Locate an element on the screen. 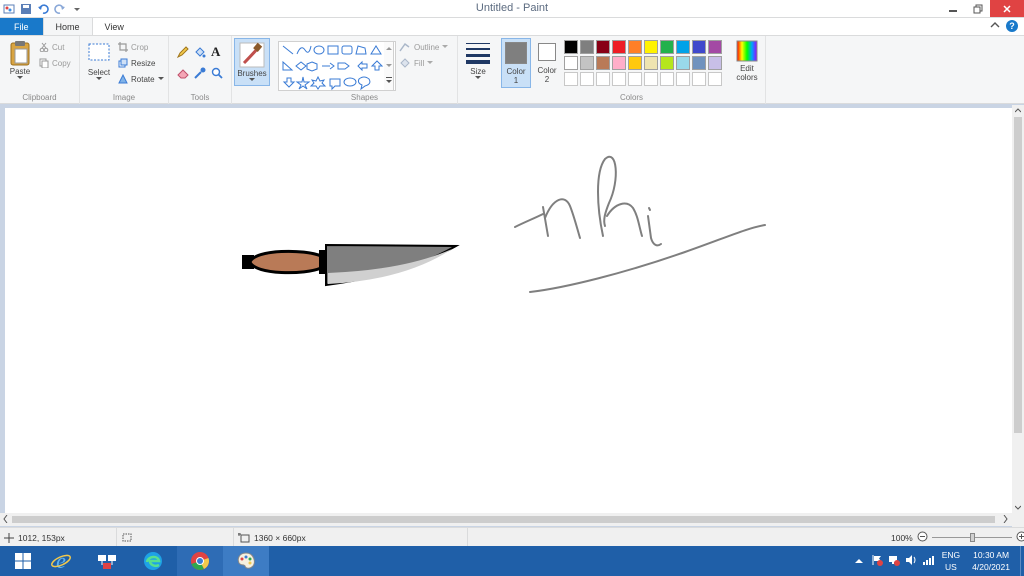 This screenshot has height=576, width=1024. help-icon: ? is located at coordinates (1012, 26).